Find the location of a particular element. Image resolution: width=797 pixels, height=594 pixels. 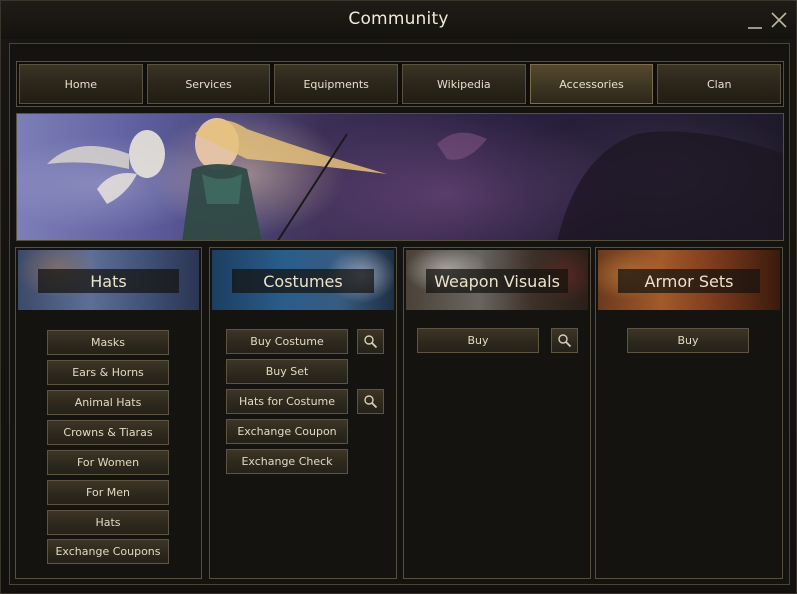

armor-sets-column: Armor Sets Buy is located at coordinates (689, 413).